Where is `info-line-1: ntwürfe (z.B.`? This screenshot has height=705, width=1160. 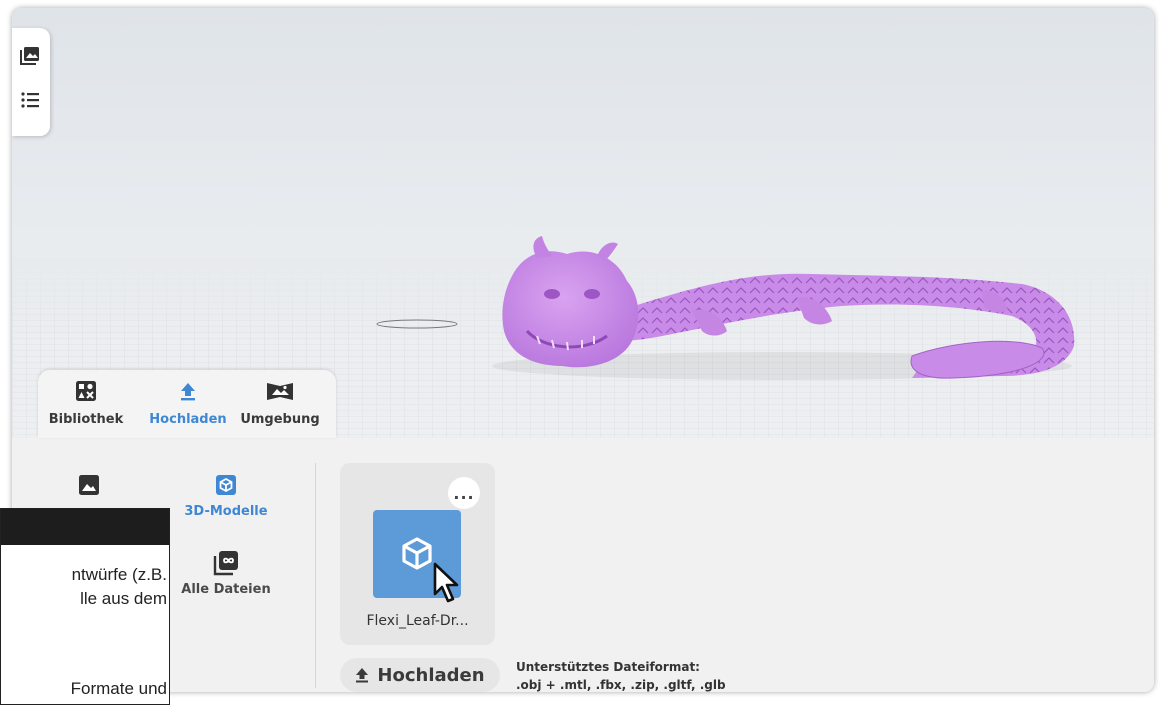 info-line-1: ntwürfe (z.B. is located at coordinates (119, 574).